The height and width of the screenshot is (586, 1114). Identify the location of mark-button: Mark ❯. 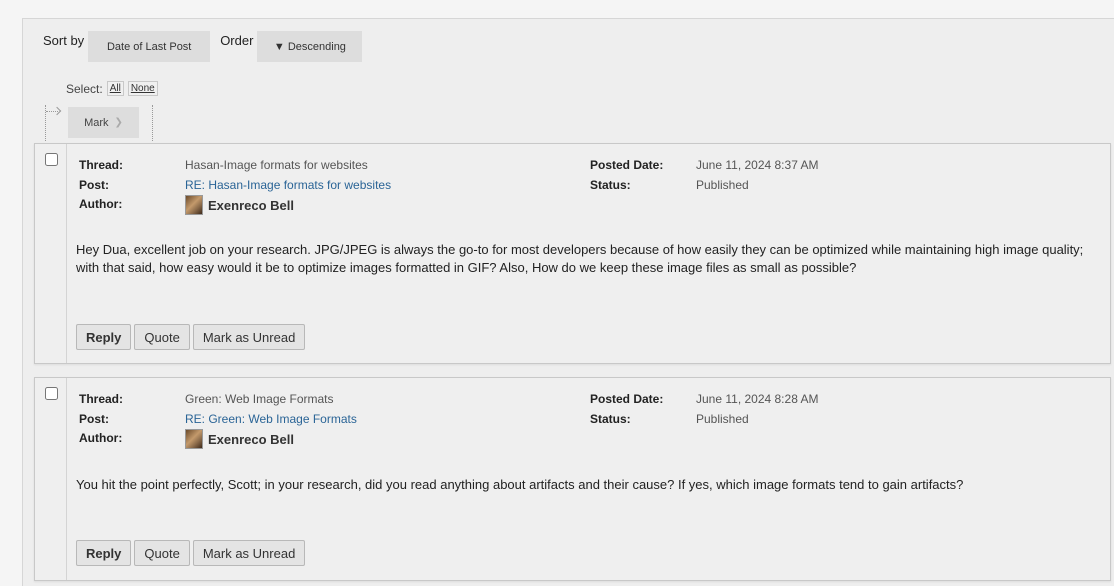
(103, 122).